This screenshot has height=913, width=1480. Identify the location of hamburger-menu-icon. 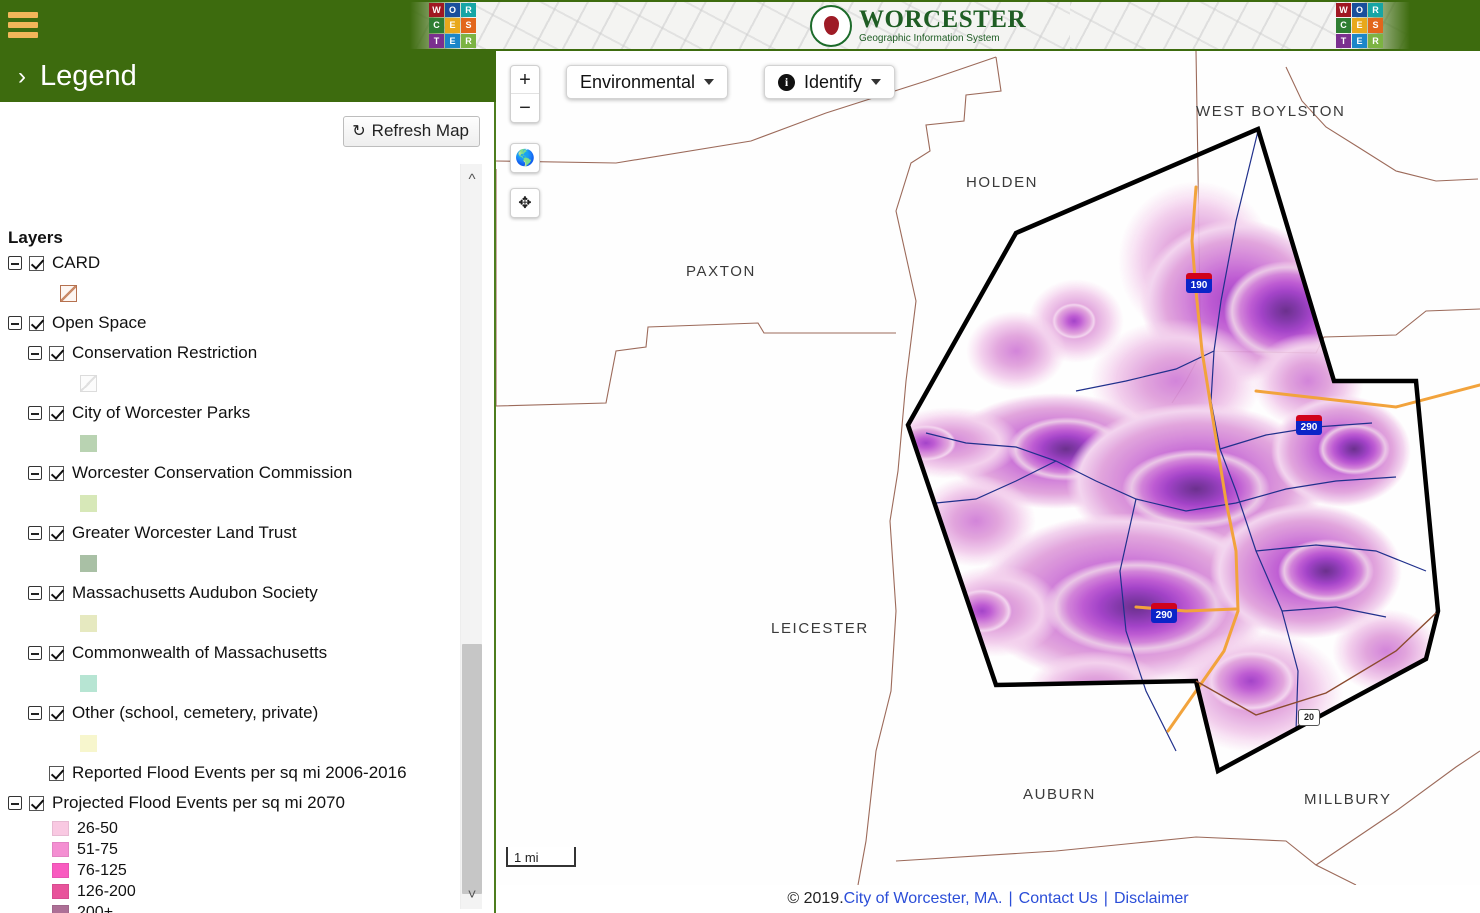
(23, 25).